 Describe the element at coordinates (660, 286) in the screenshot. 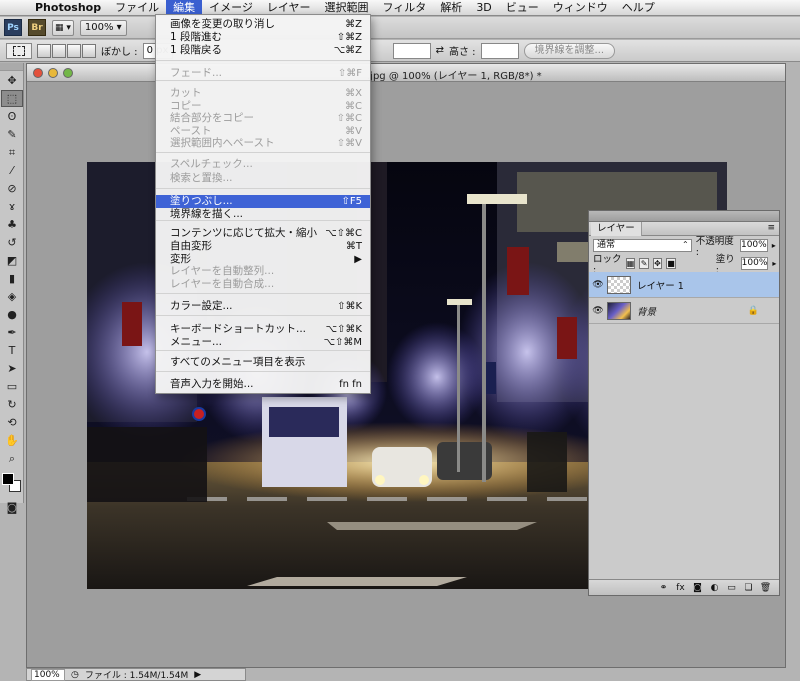

I see `layer-name: レイヤー 1` at that location.